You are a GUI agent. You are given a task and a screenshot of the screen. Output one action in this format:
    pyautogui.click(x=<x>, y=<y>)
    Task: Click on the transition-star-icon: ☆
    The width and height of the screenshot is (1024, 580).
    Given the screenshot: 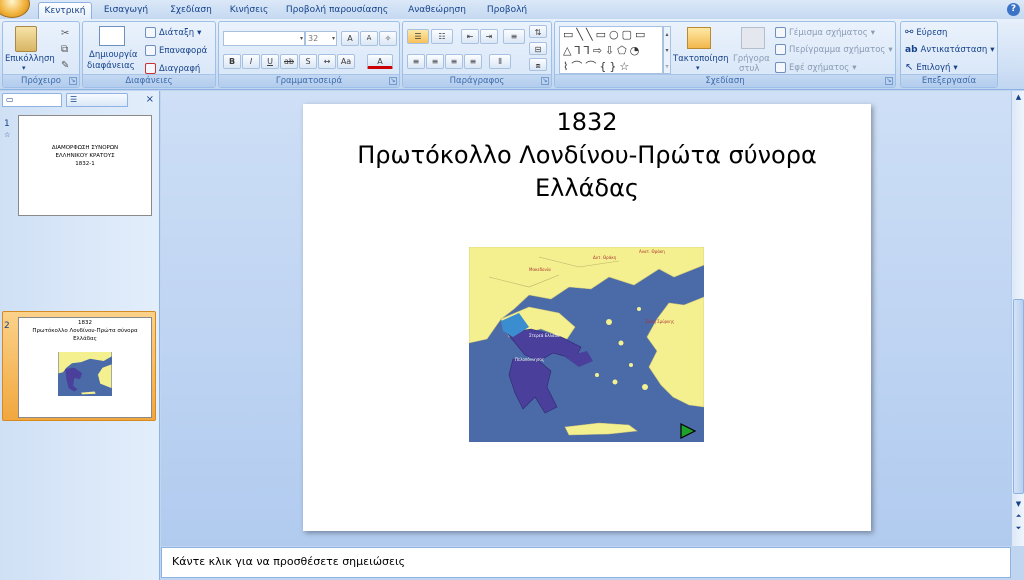 What is the action you would take?
    pyautogui.click(x=7, y=135)
    